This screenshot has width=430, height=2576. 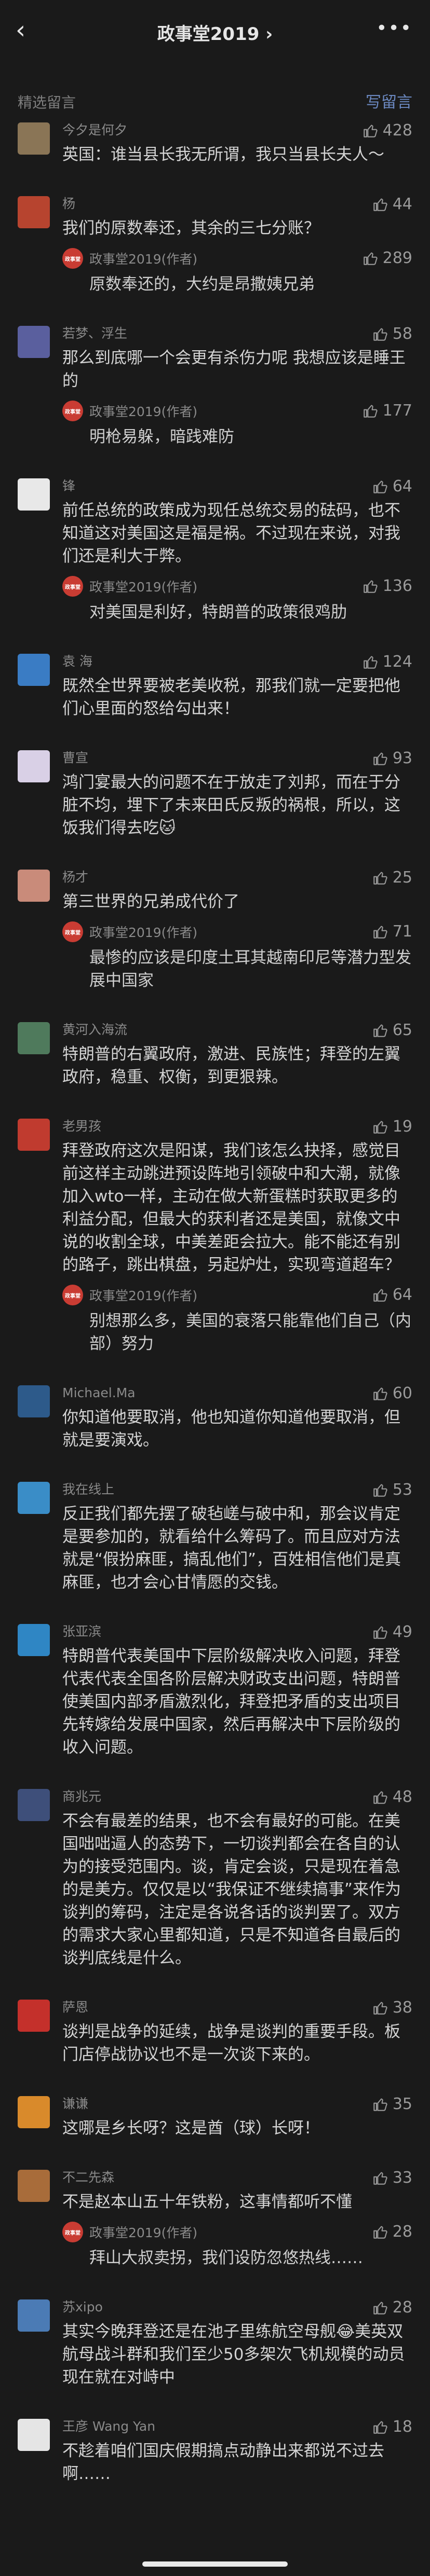 I want to click on like-count: 93, so click(x=402, y=758).